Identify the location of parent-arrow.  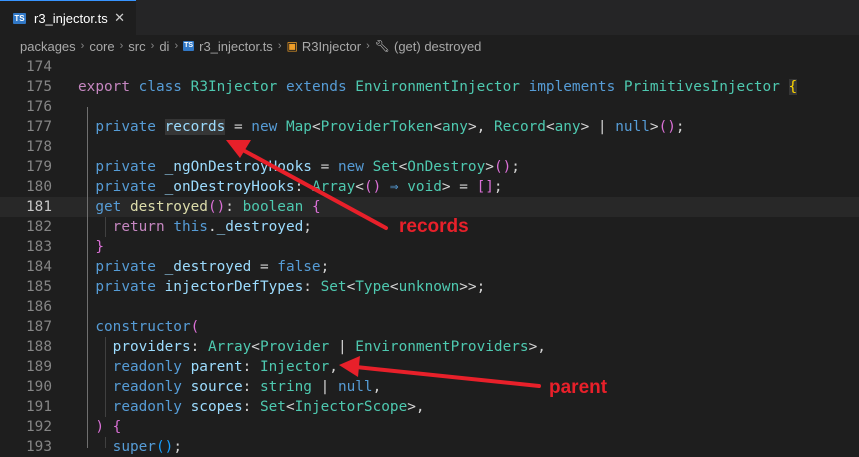
(440, 372).